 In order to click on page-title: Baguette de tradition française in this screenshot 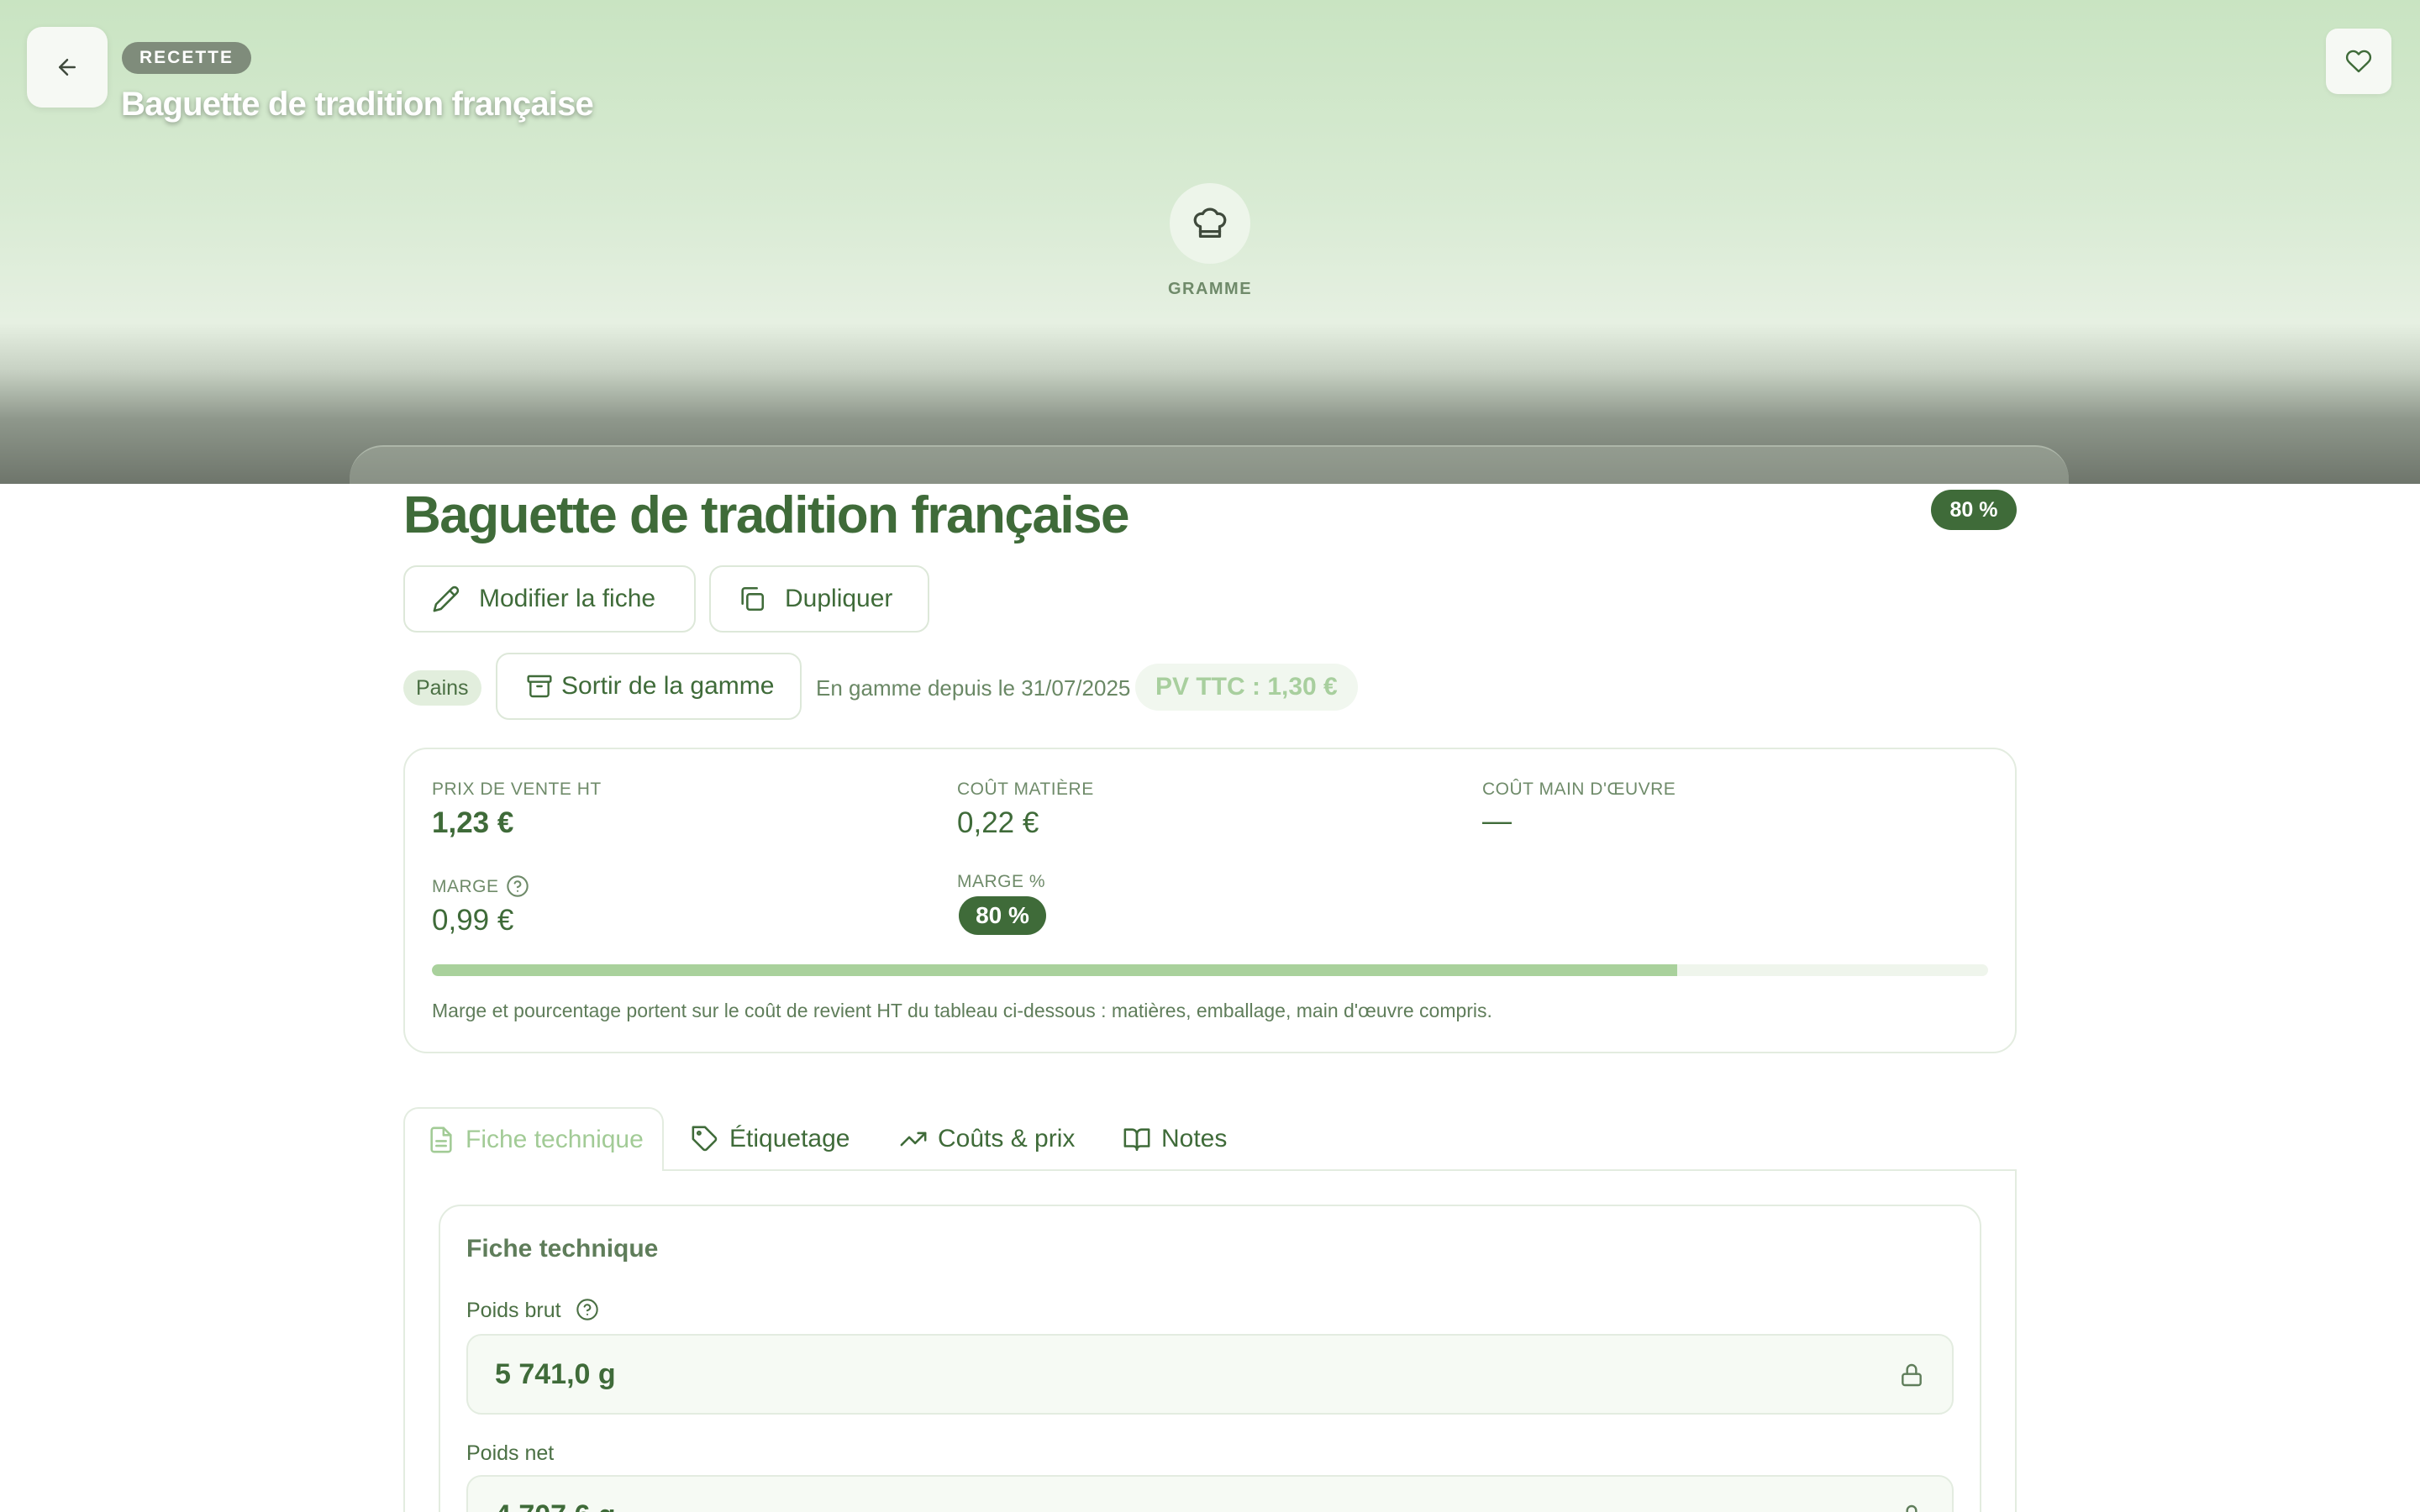, I will do `click(766, 515)`.